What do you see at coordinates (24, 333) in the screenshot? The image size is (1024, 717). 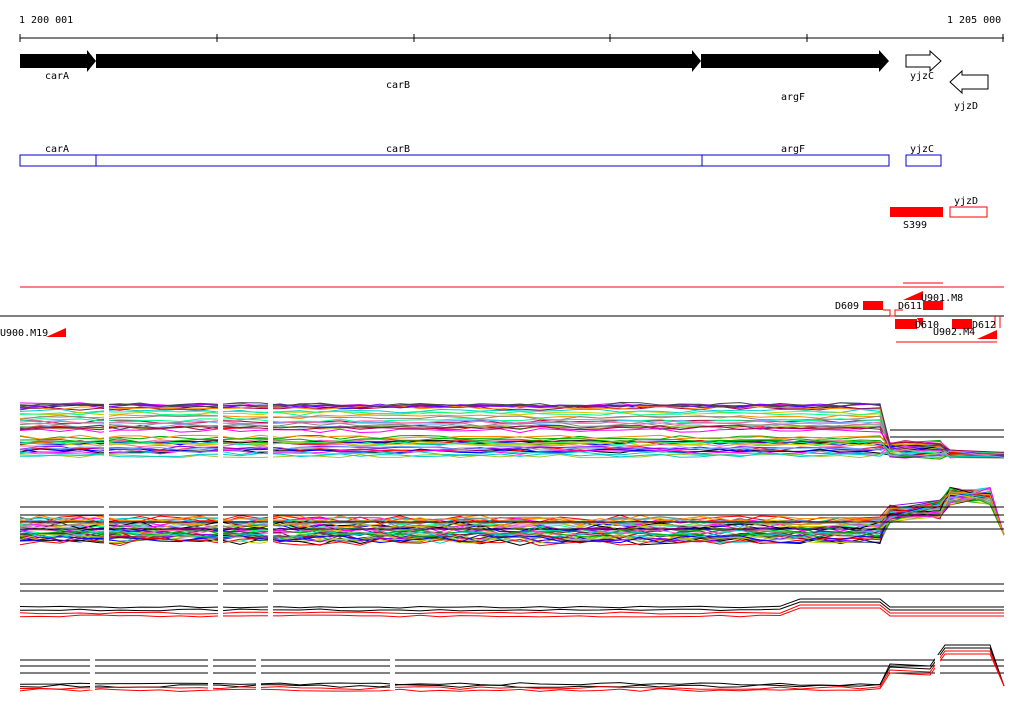 I see `segment-label-u900m19: U900.M19` at bounding box center [24, 333].